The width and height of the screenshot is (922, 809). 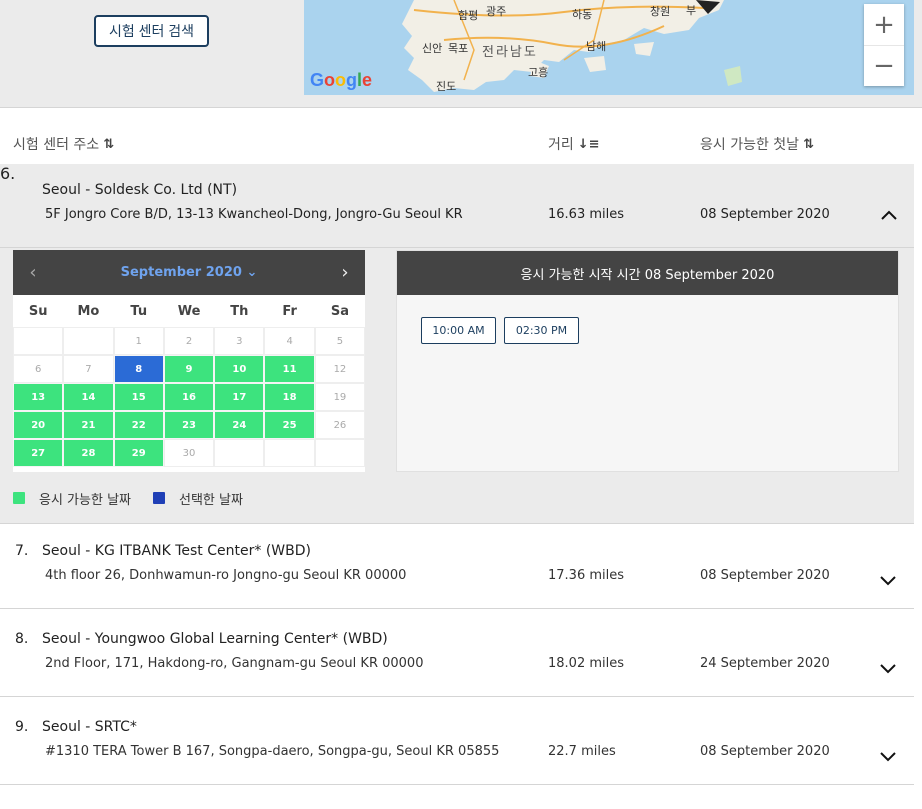 What do you see at coordinates (345, 272) in the screenshot?
I see `next-month-icon: ›` at bounding box center [345, 272].